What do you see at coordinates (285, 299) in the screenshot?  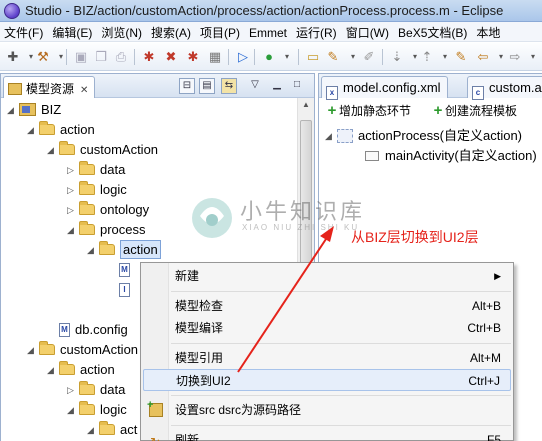 I see `annotation-arrow` at bounding box center [285, 299].